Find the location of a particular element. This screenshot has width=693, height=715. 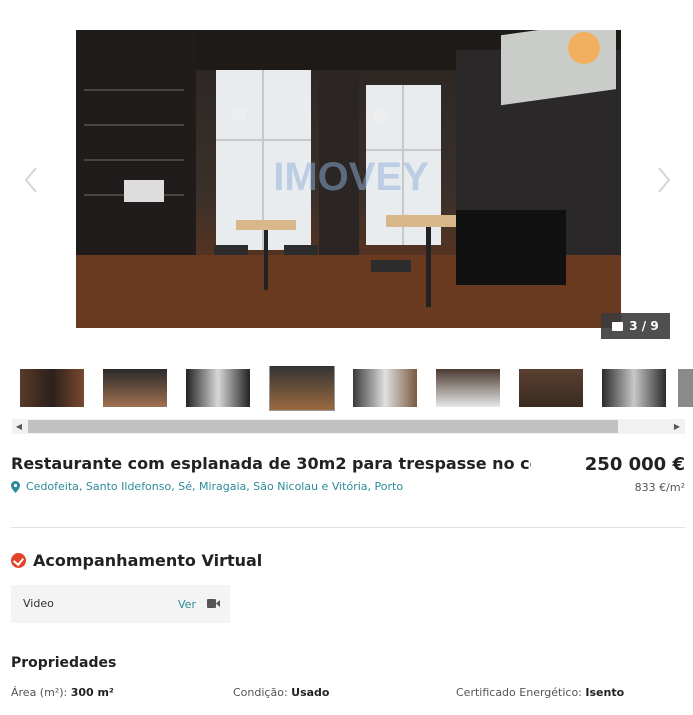

property-value: Isento is located at coordinates (605, 692).